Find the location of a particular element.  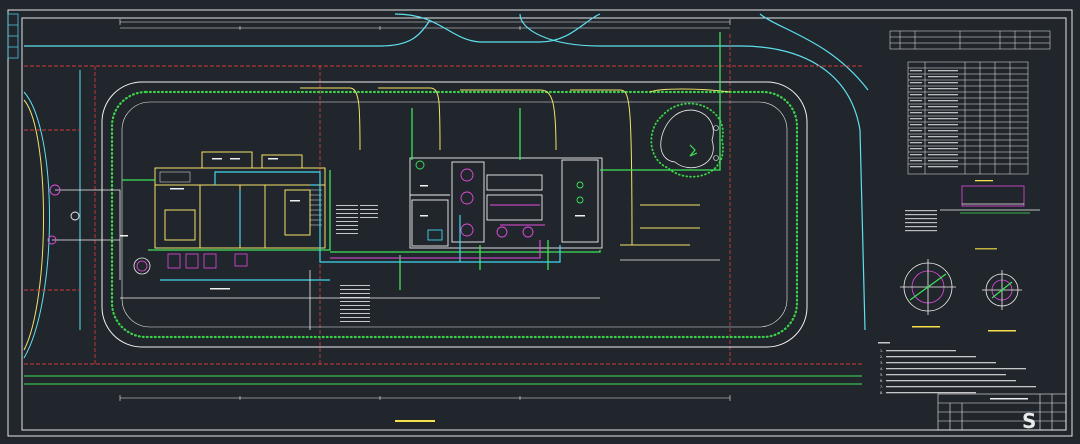

tank-row is located at coordinates (190, 264).